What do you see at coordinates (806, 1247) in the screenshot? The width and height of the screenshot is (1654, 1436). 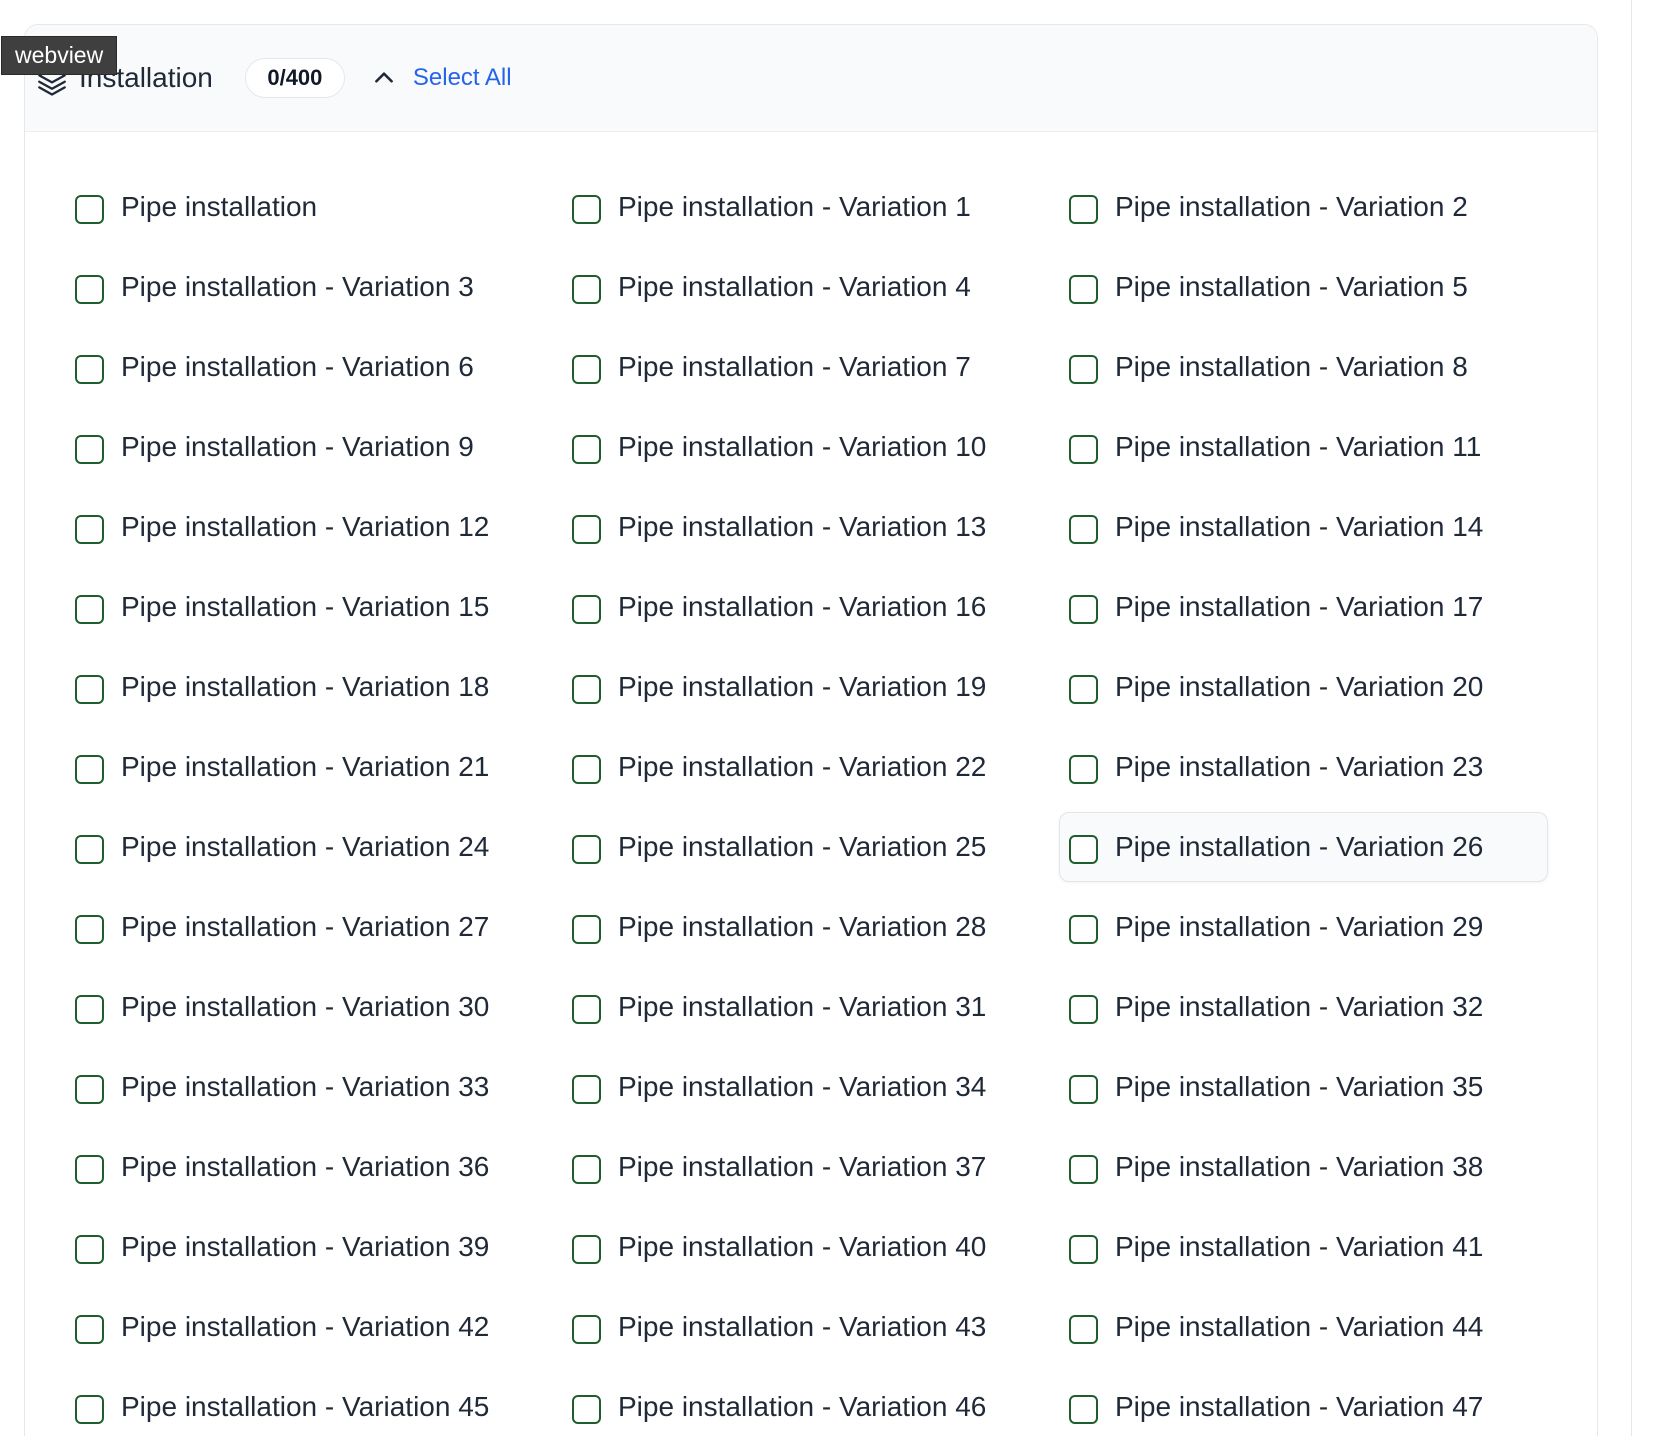 I see `checkbox-option: Pipe installation - Variation 40` at bounding box center [806, 1247].